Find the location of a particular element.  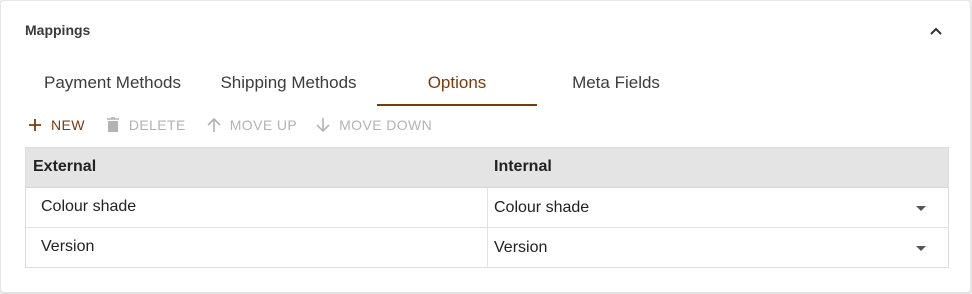

internal-select: Version is located at coordinates (718, 248).